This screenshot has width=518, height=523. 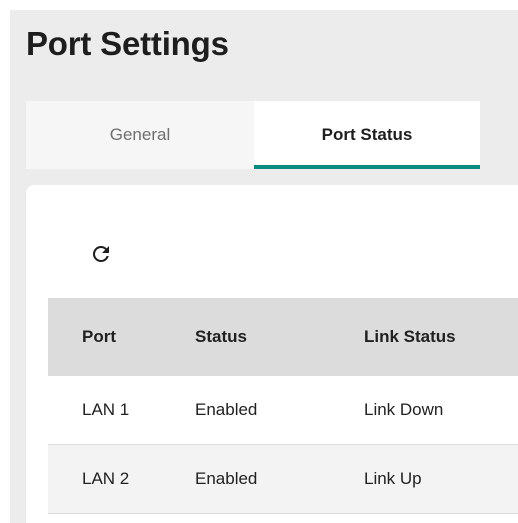 I want to click on table-row: LAN 2 Enabled Link Up, so click(x=283, y=479).